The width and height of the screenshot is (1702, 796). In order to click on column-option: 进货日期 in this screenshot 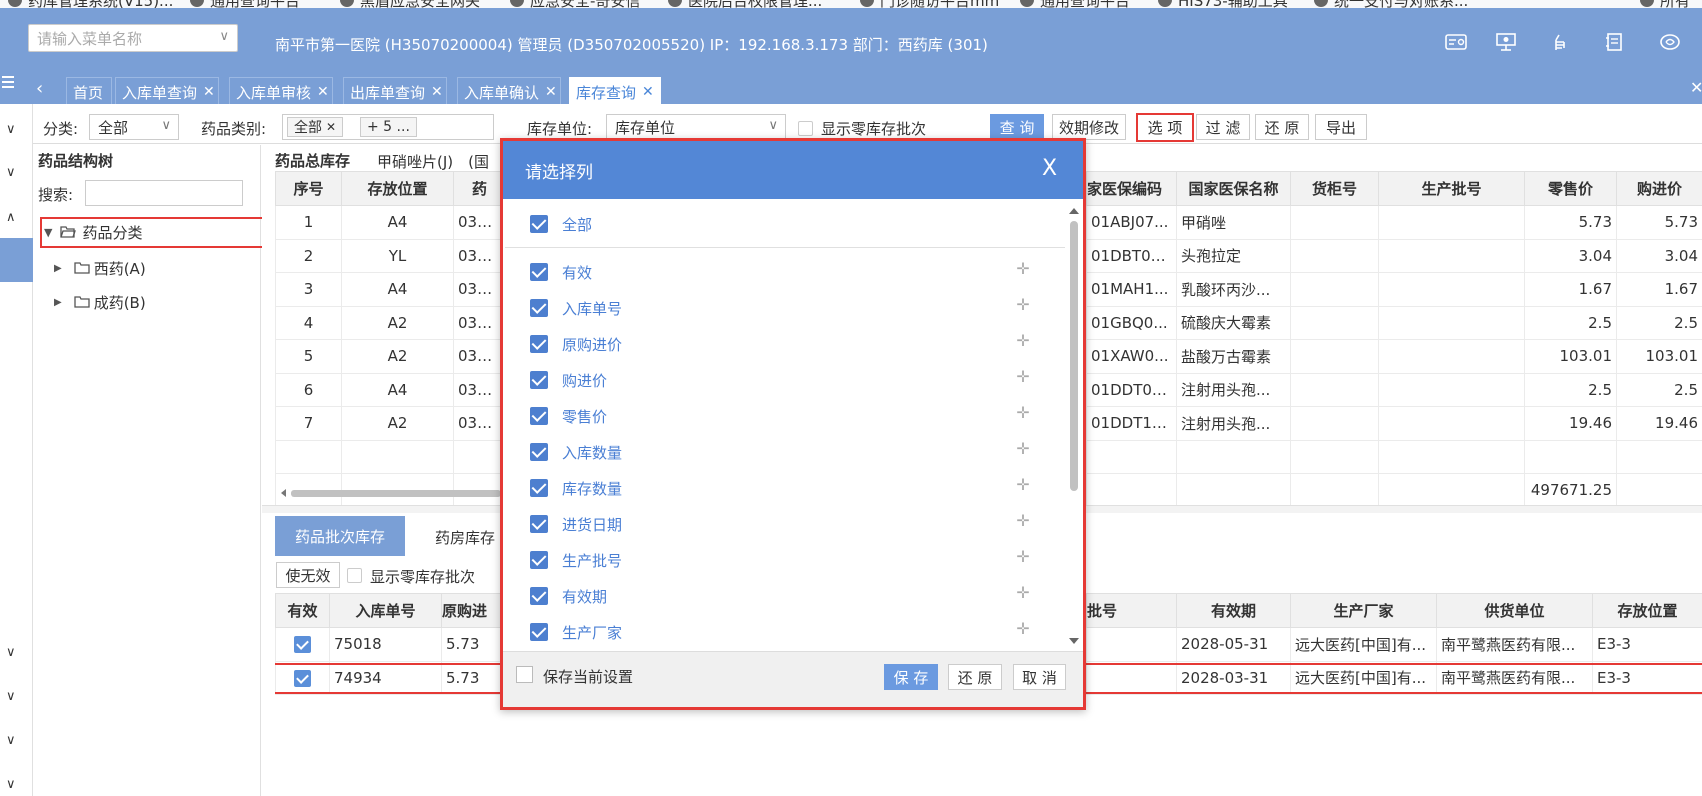, I will do `click(576, 524)`.